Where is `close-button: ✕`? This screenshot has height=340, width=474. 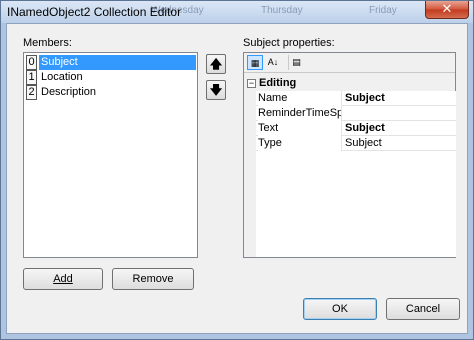 close-button: ✕ is located at coordinates (447, 10).